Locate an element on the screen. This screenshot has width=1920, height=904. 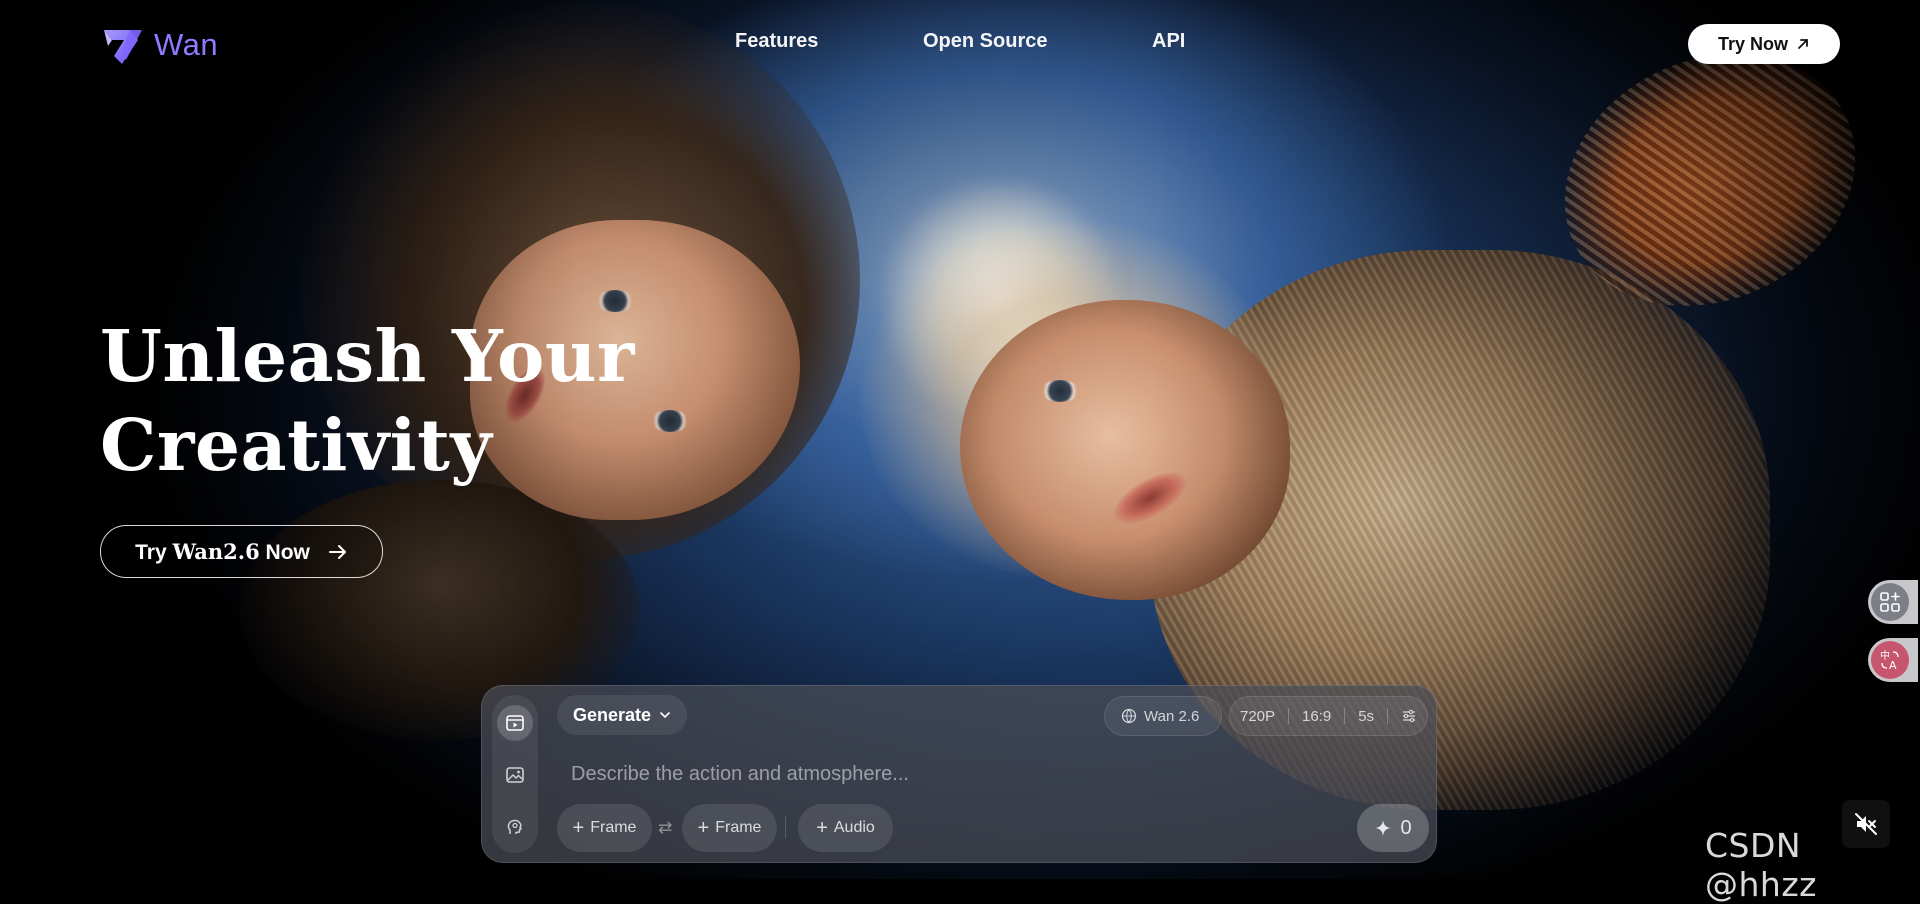
add-audio-button: + Audio is located at coordinates (845, 828).